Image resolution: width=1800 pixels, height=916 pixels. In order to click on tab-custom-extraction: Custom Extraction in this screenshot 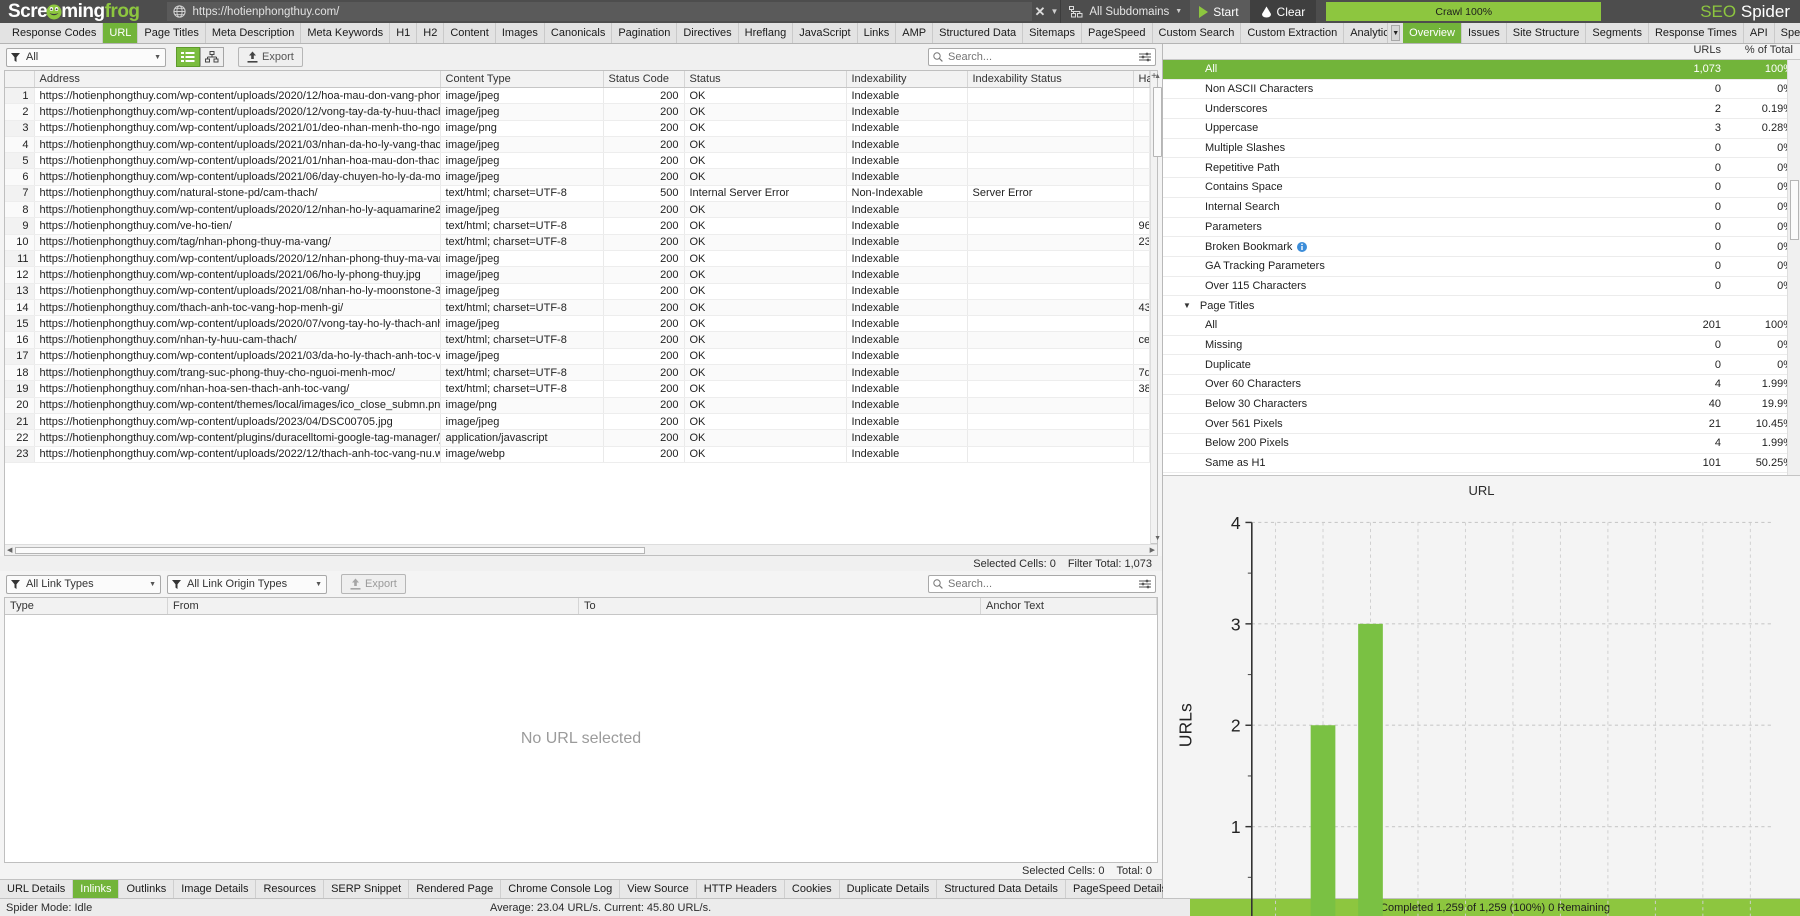, I will do `click(1293, 33)`.